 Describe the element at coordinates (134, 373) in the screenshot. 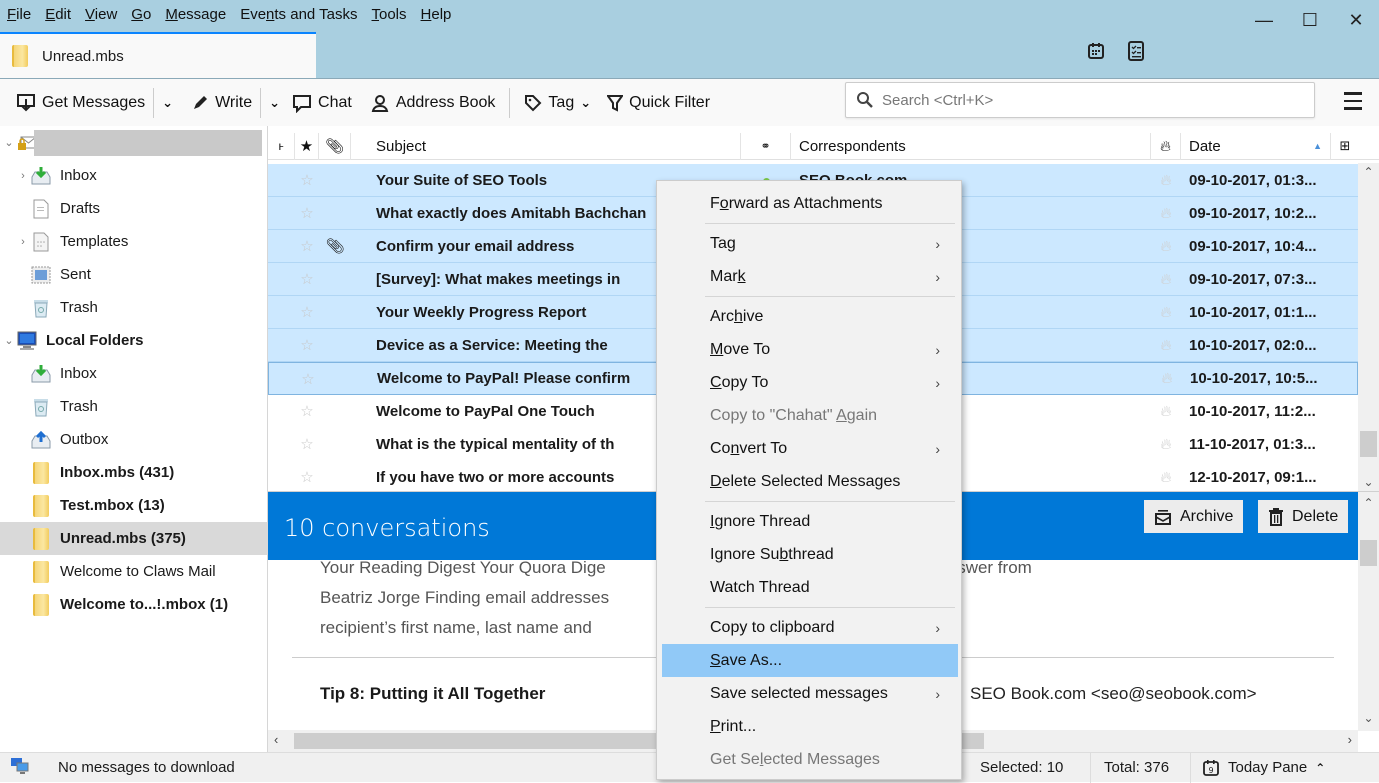

I see `sidebar-item-inbox: Inbox` at that location.